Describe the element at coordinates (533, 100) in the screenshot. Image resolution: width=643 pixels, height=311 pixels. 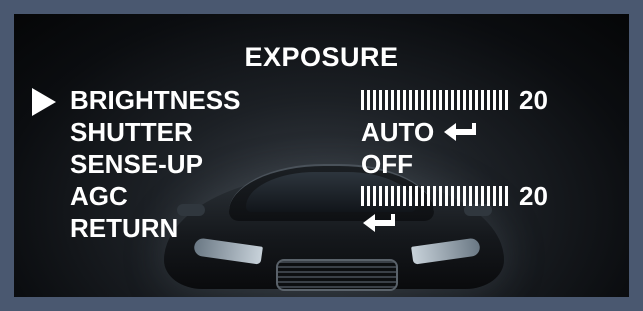
I see `brightness-number: 20` at that location.